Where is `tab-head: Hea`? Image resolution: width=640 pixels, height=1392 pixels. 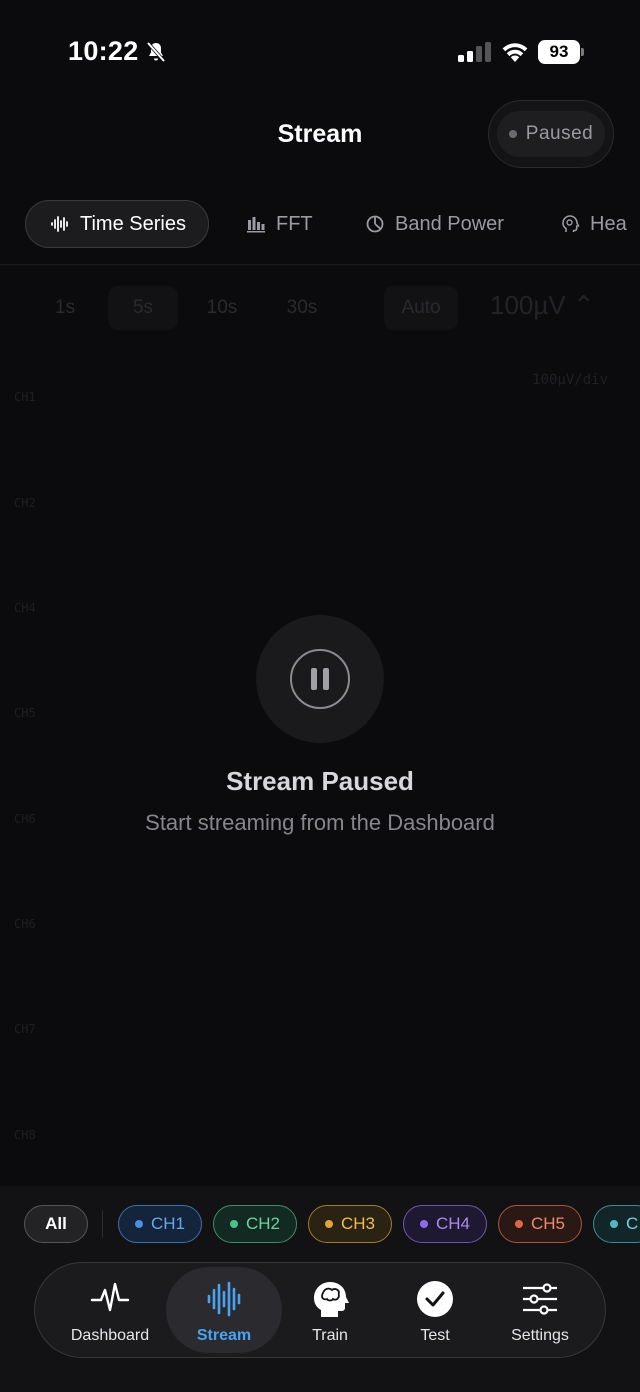 tab-head: Hea is located at coordinates (593, 224).